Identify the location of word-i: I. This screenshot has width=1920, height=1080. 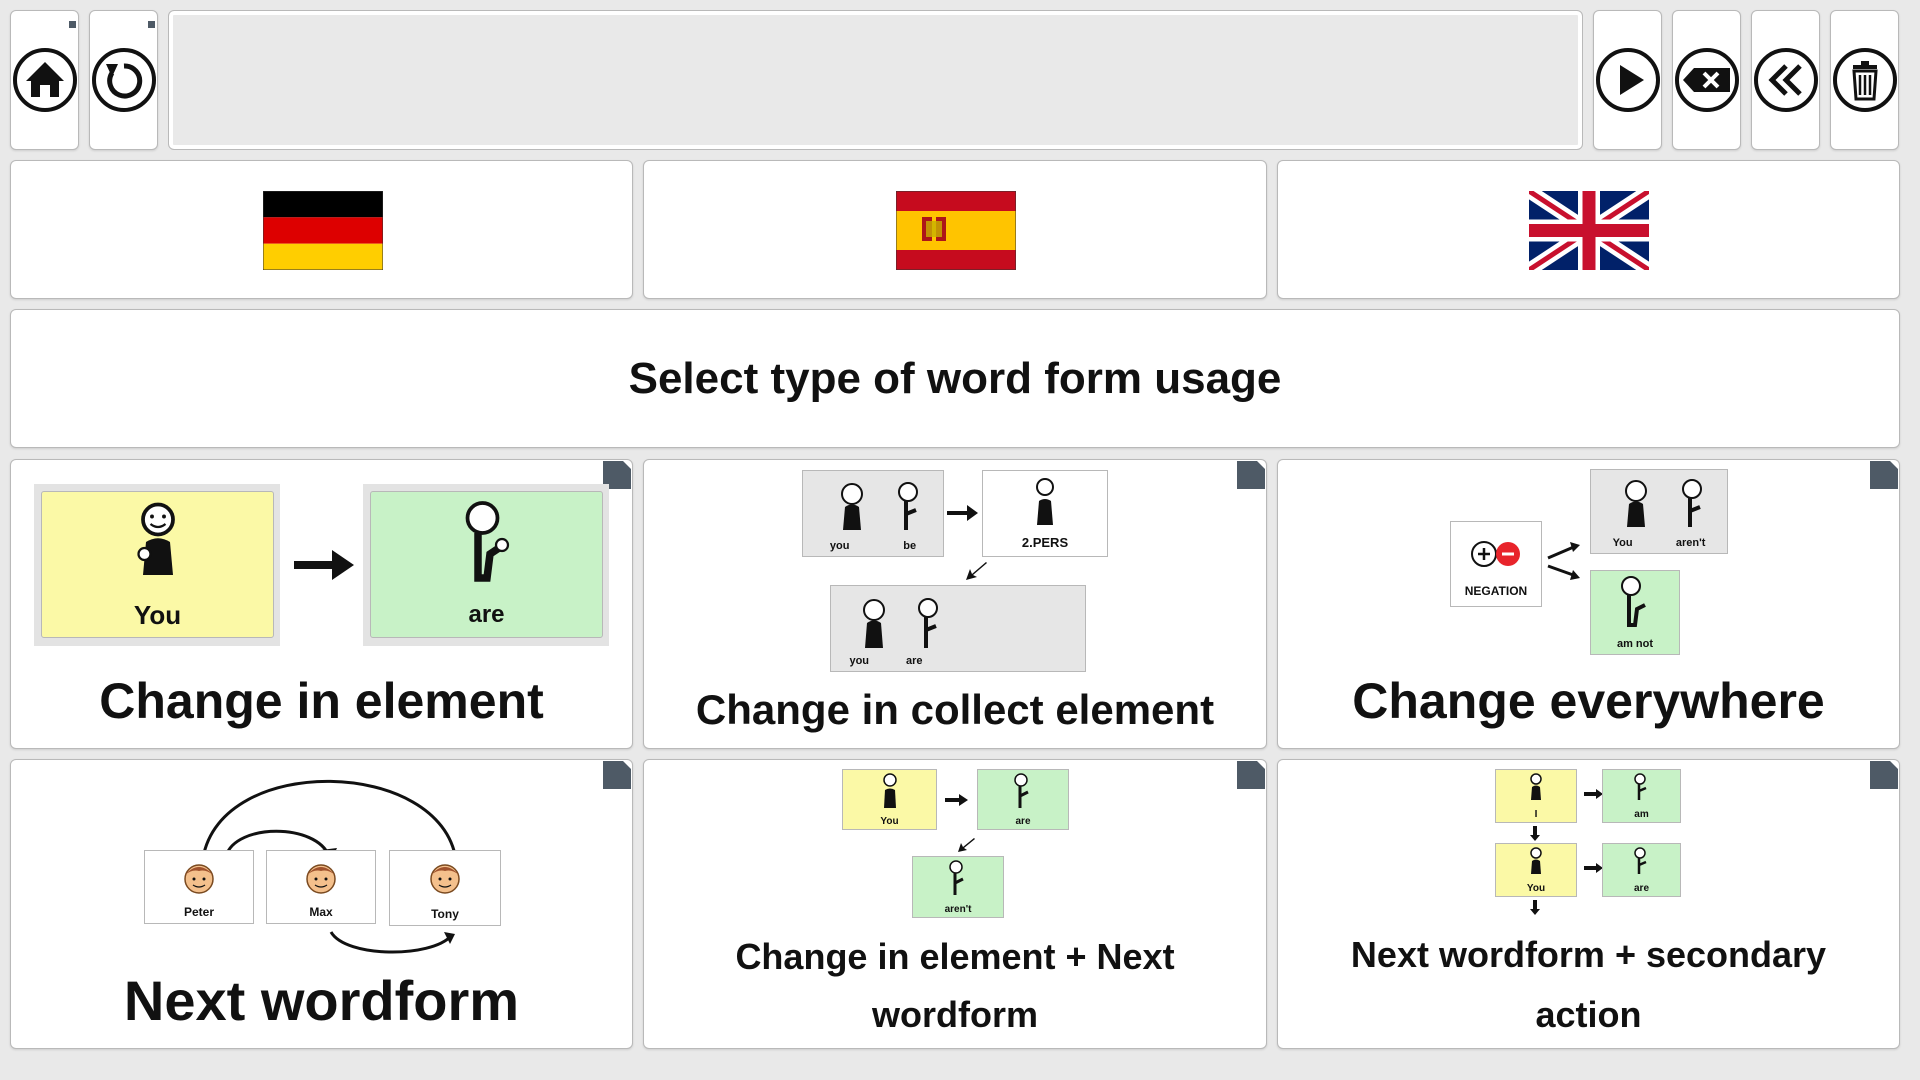
(1536, 814).